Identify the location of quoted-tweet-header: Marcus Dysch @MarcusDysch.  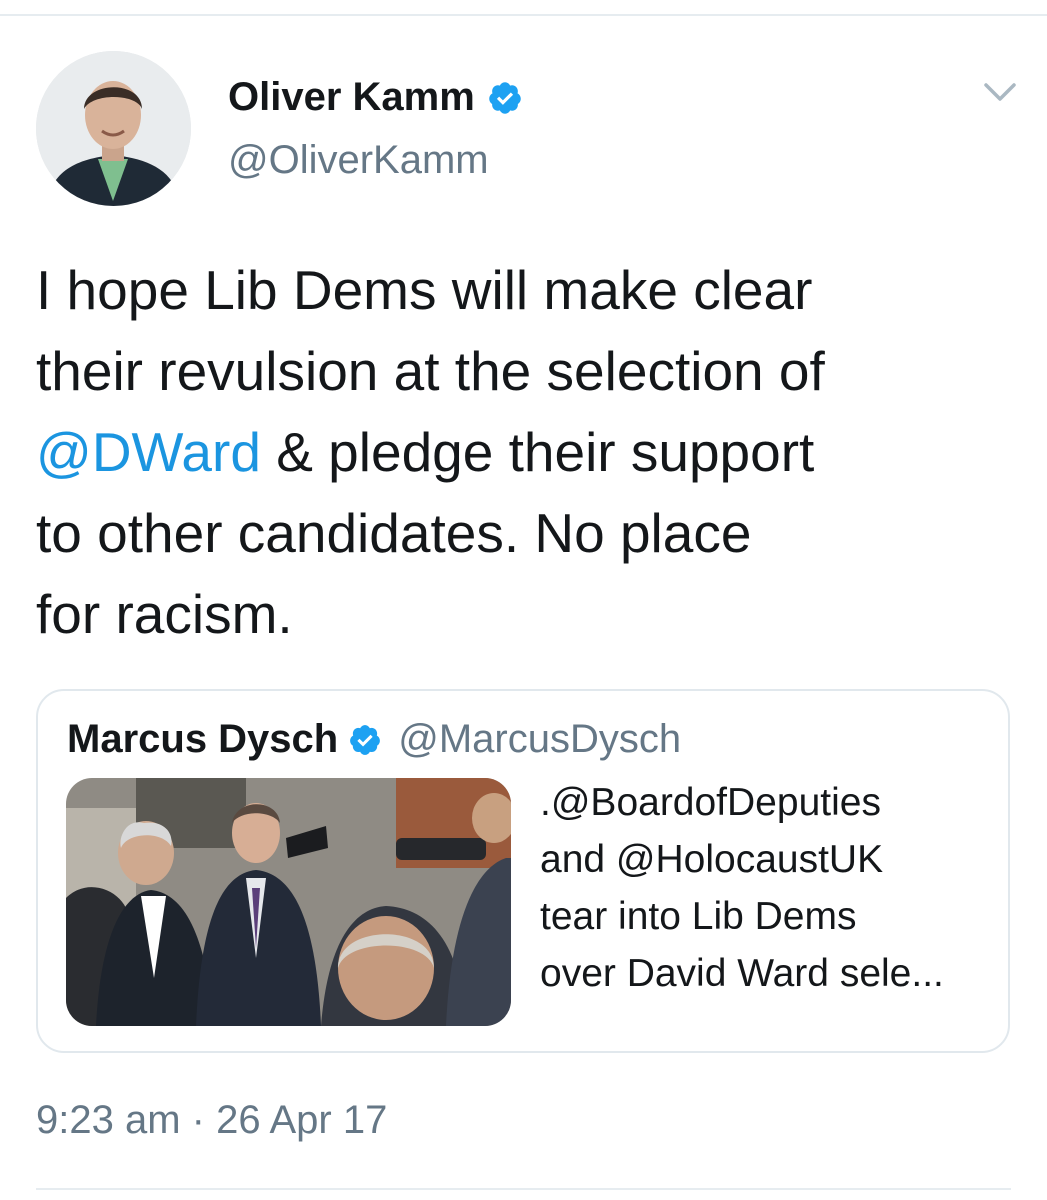
(374, 739).